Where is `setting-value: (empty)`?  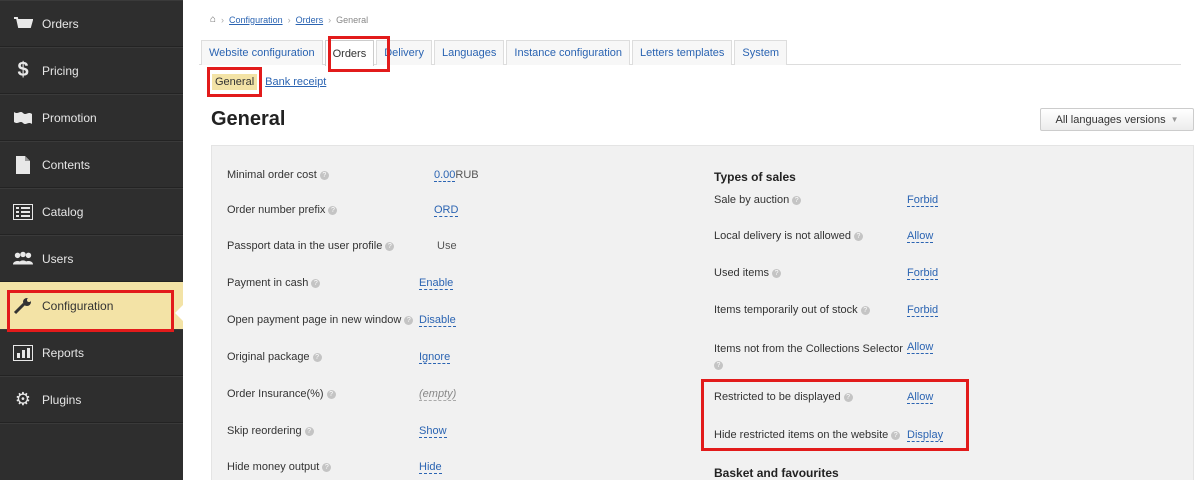 setting-value: (empty) is located at coordinates (438, 394).